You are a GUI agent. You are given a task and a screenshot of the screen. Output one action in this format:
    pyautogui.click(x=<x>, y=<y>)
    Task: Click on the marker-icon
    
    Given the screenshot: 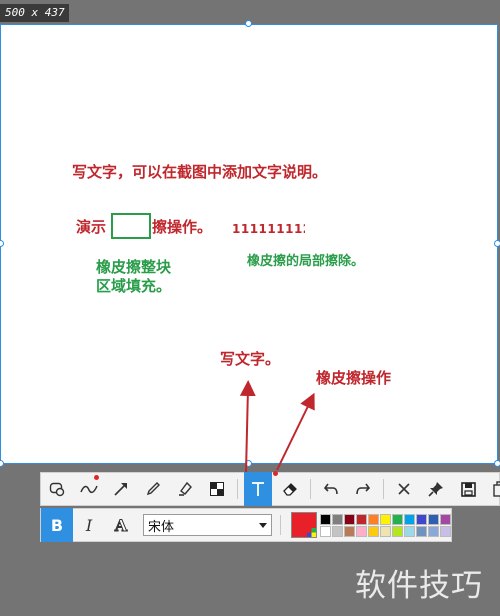 What is the action you would take?
    pyautogui.click(x=185, y=488)
    